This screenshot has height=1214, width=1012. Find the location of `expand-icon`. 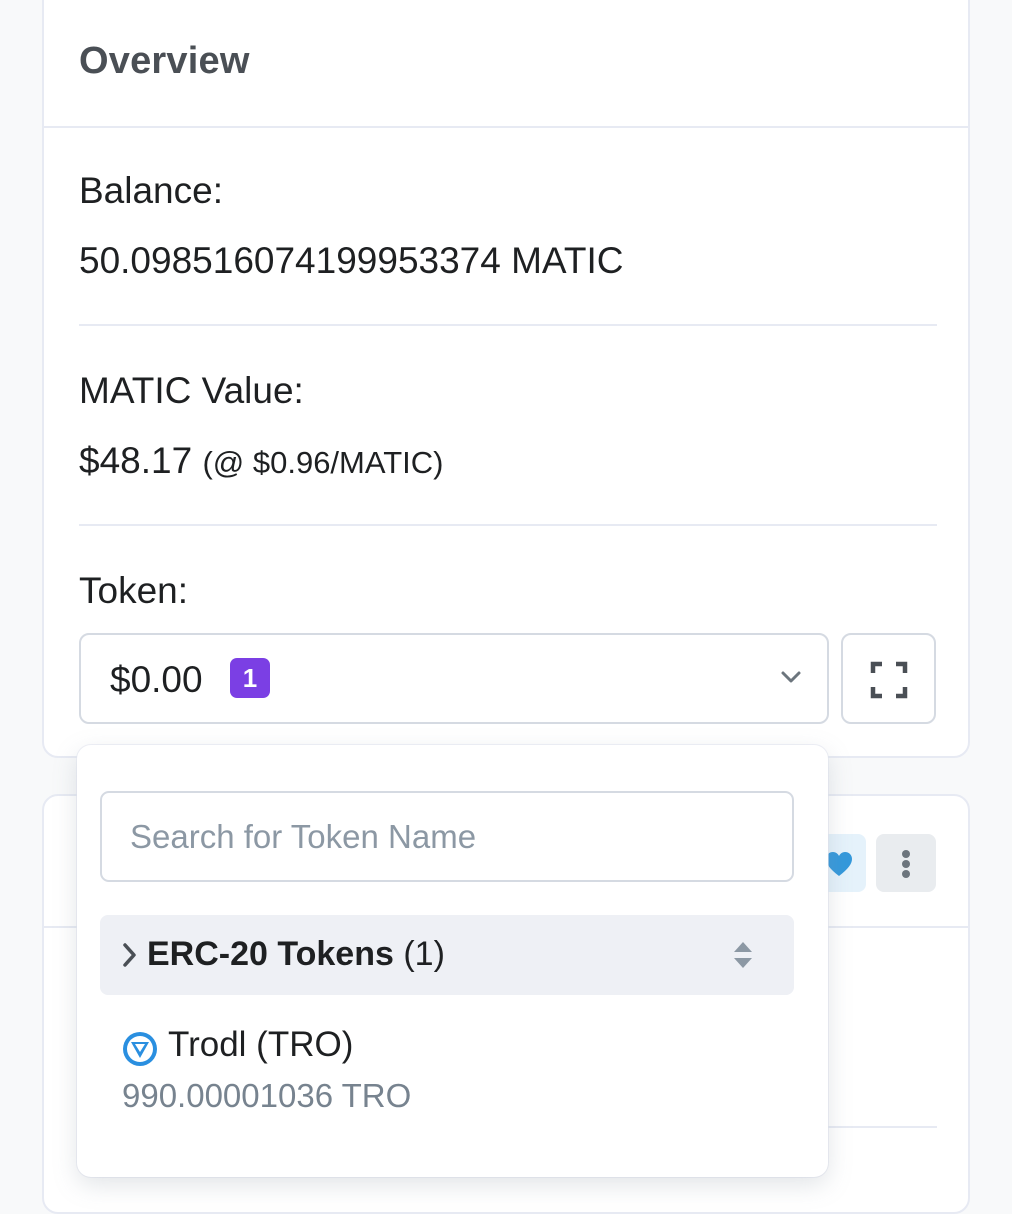

expand-icon is located at coordinates (889, 680).